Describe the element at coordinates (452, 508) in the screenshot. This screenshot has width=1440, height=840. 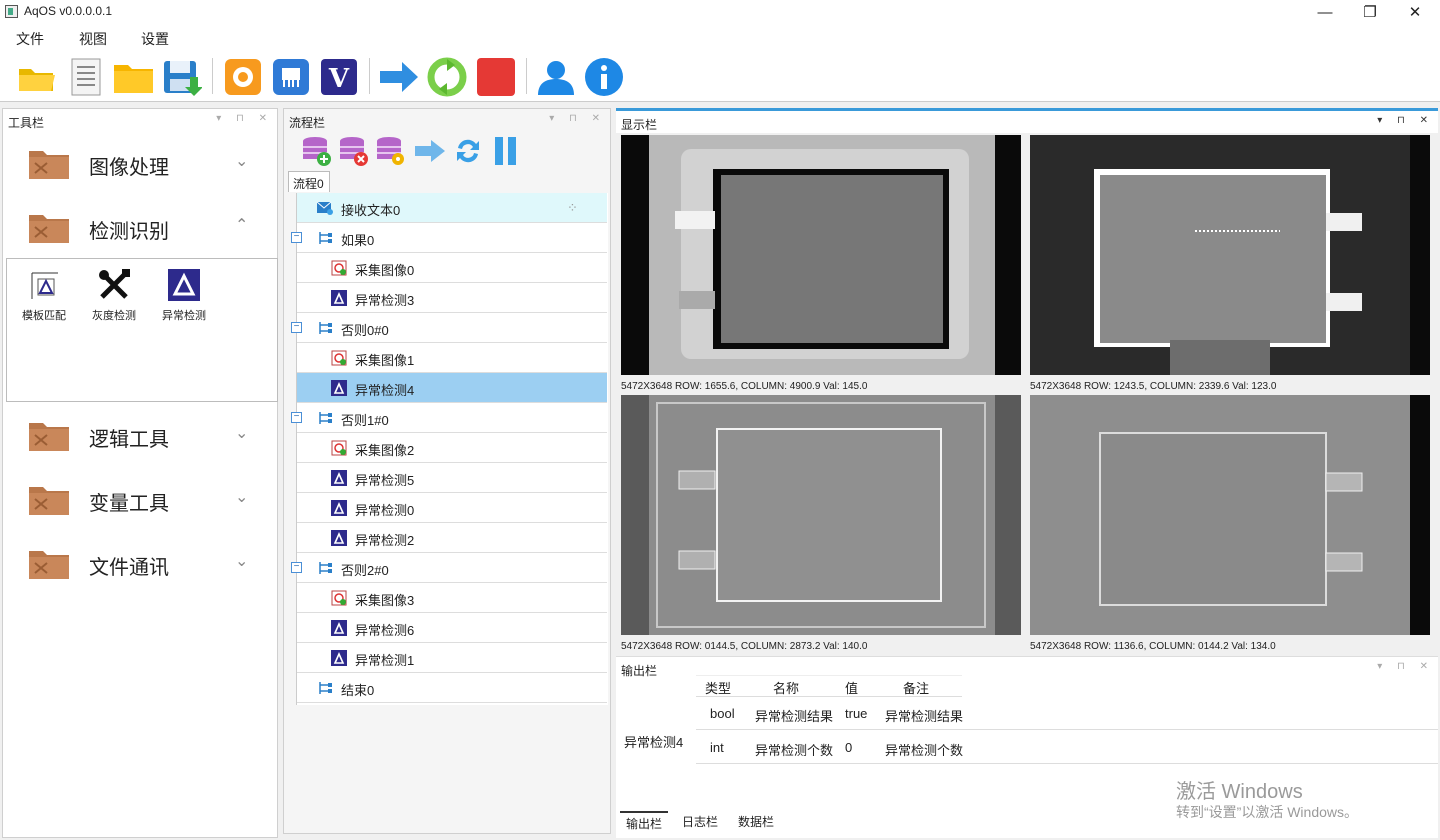
I see `flow-row: 异常检测0` at that location.